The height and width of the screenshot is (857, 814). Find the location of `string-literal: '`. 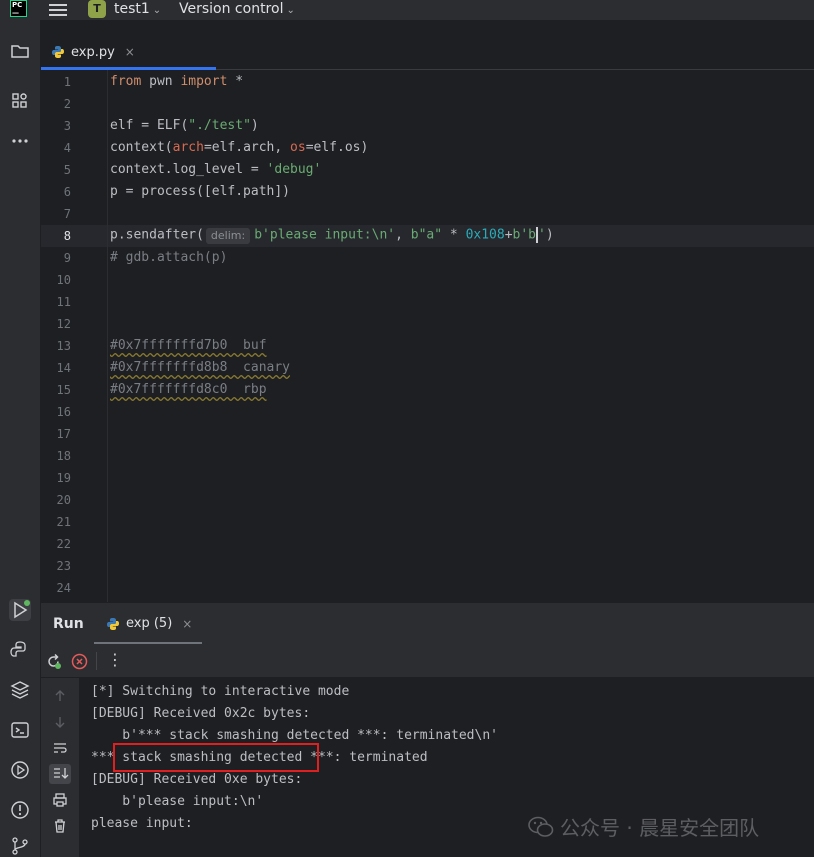

string-literal: ' is located at coordinates (542, 235).